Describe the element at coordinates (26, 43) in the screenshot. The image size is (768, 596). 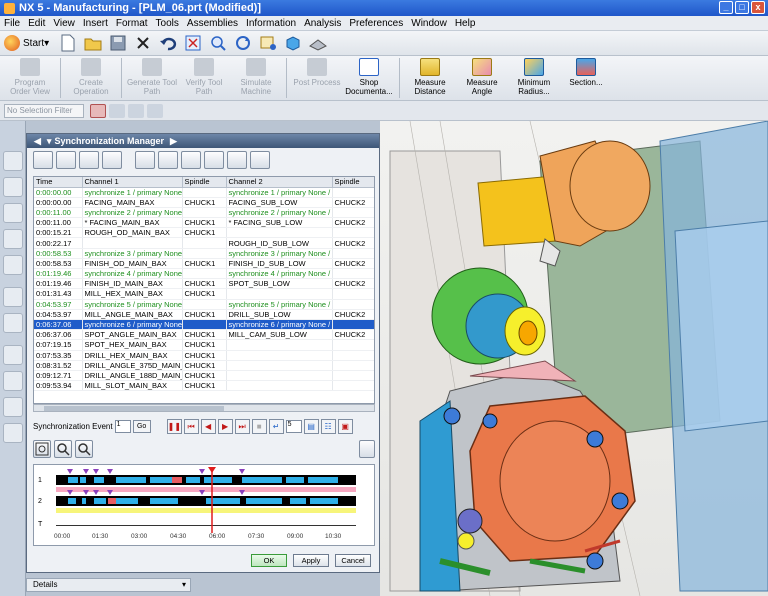
I see `start-button: Start ▾` at that location.